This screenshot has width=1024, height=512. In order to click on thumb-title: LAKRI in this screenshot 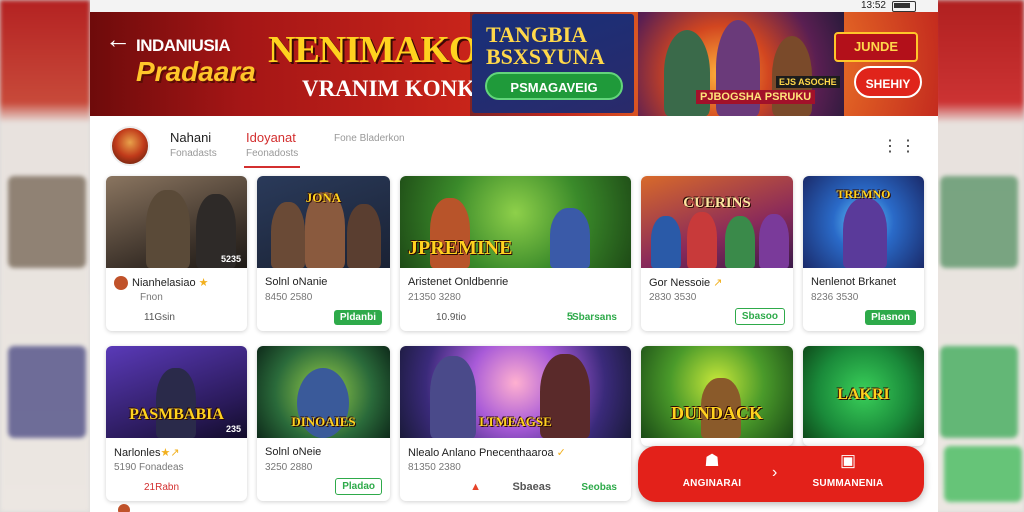, I will do `click(863, 394)`.